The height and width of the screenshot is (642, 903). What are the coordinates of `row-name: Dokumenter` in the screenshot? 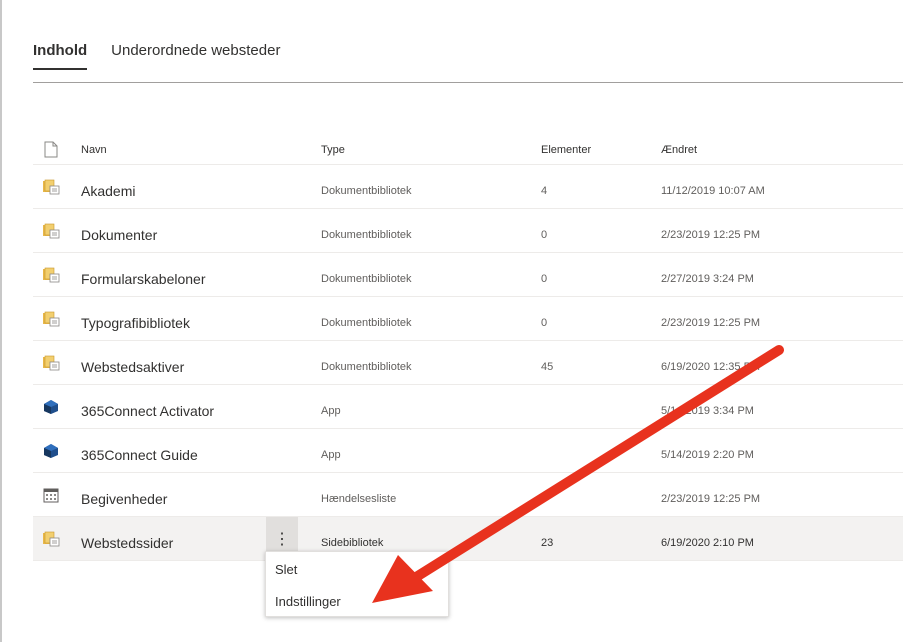 It's located at (119, 232).